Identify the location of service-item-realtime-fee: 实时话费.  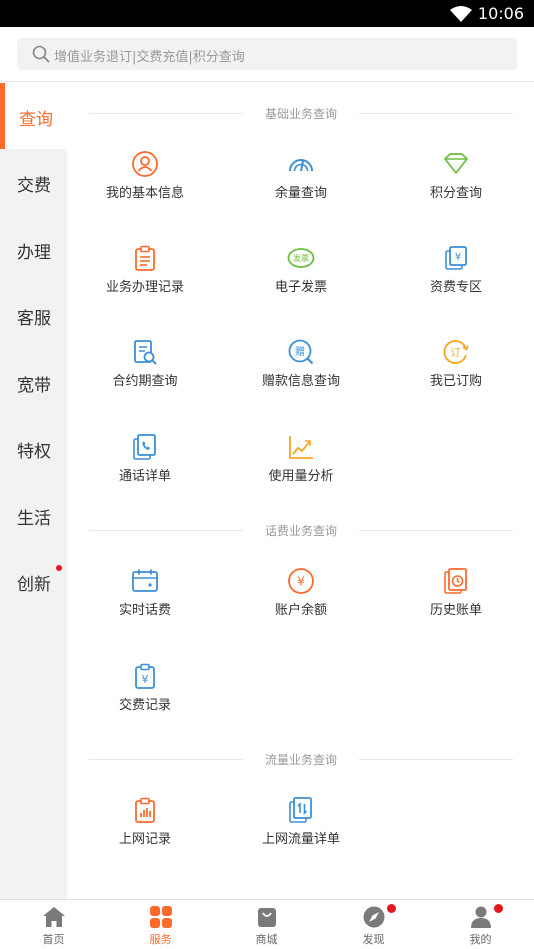
(145, 597).